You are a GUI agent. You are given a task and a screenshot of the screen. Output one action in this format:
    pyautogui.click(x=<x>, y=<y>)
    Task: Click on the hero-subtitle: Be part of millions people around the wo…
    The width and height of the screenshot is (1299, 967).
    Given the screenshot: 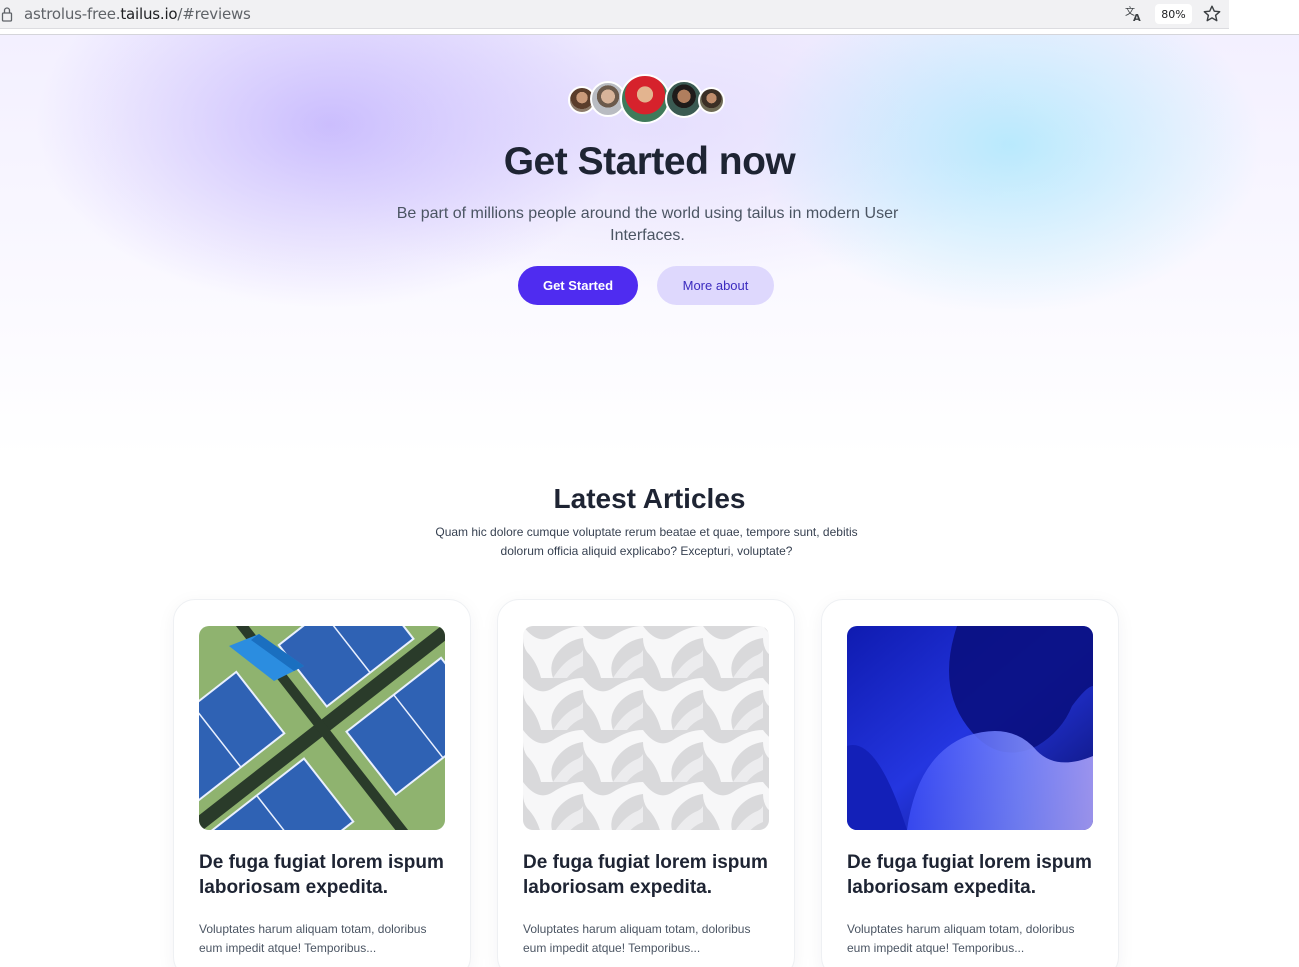 What is the action you would take?
    pyautogui.click(x=647, y=224)
    